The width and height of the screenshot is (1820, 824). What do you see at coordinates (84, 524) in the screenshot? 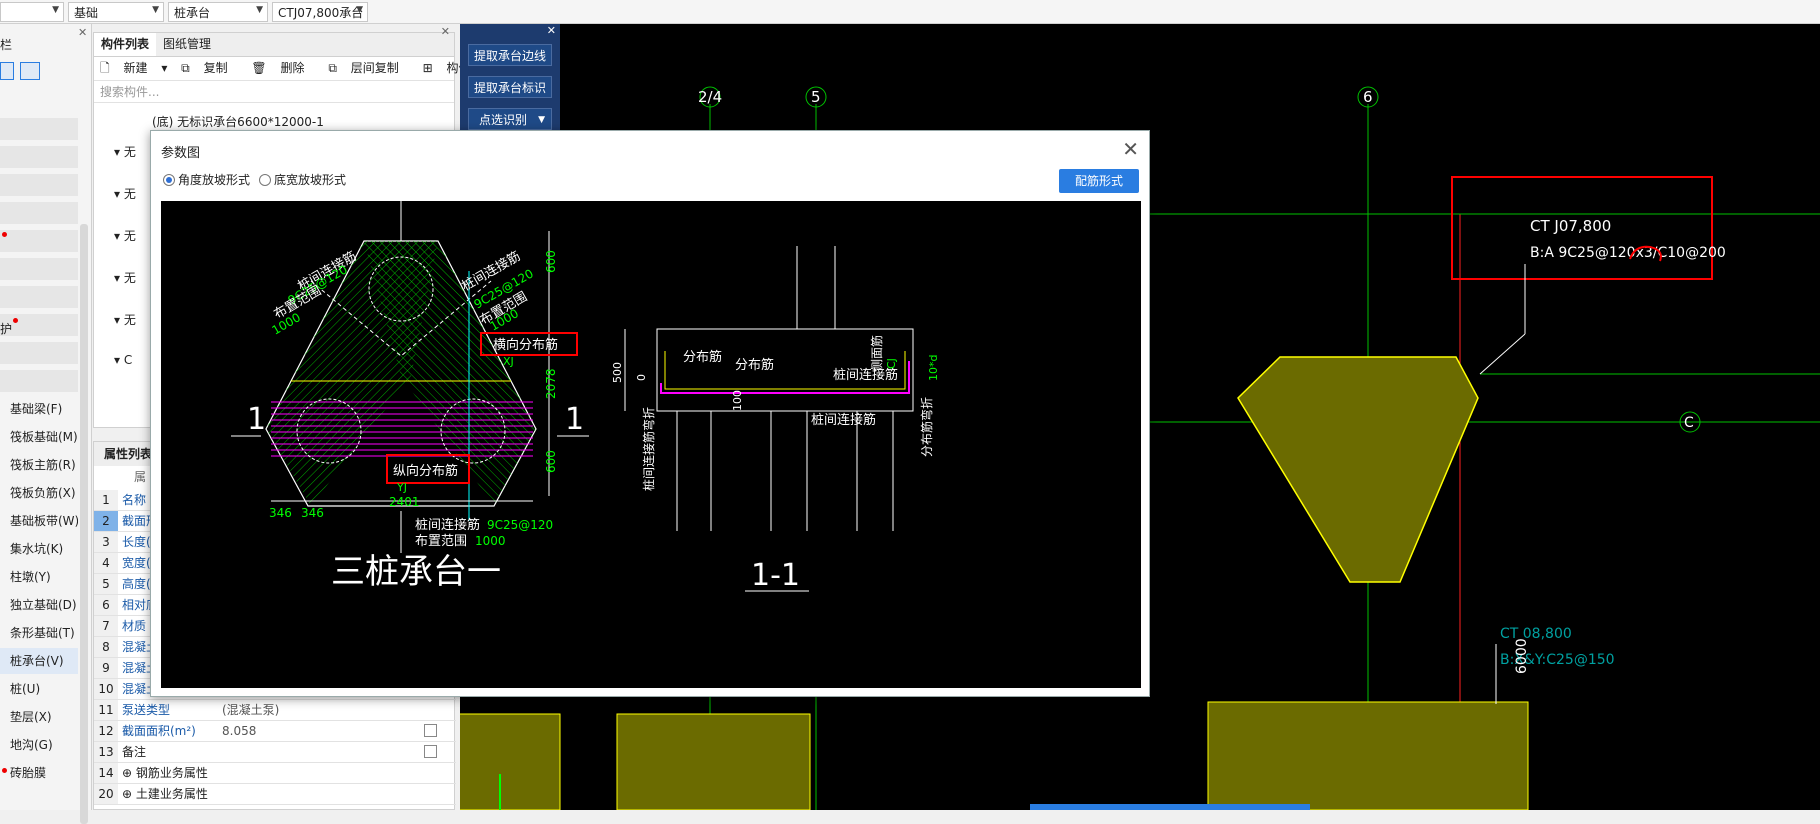
I see `nav-scrollbar` at bounding box center [84, 524].